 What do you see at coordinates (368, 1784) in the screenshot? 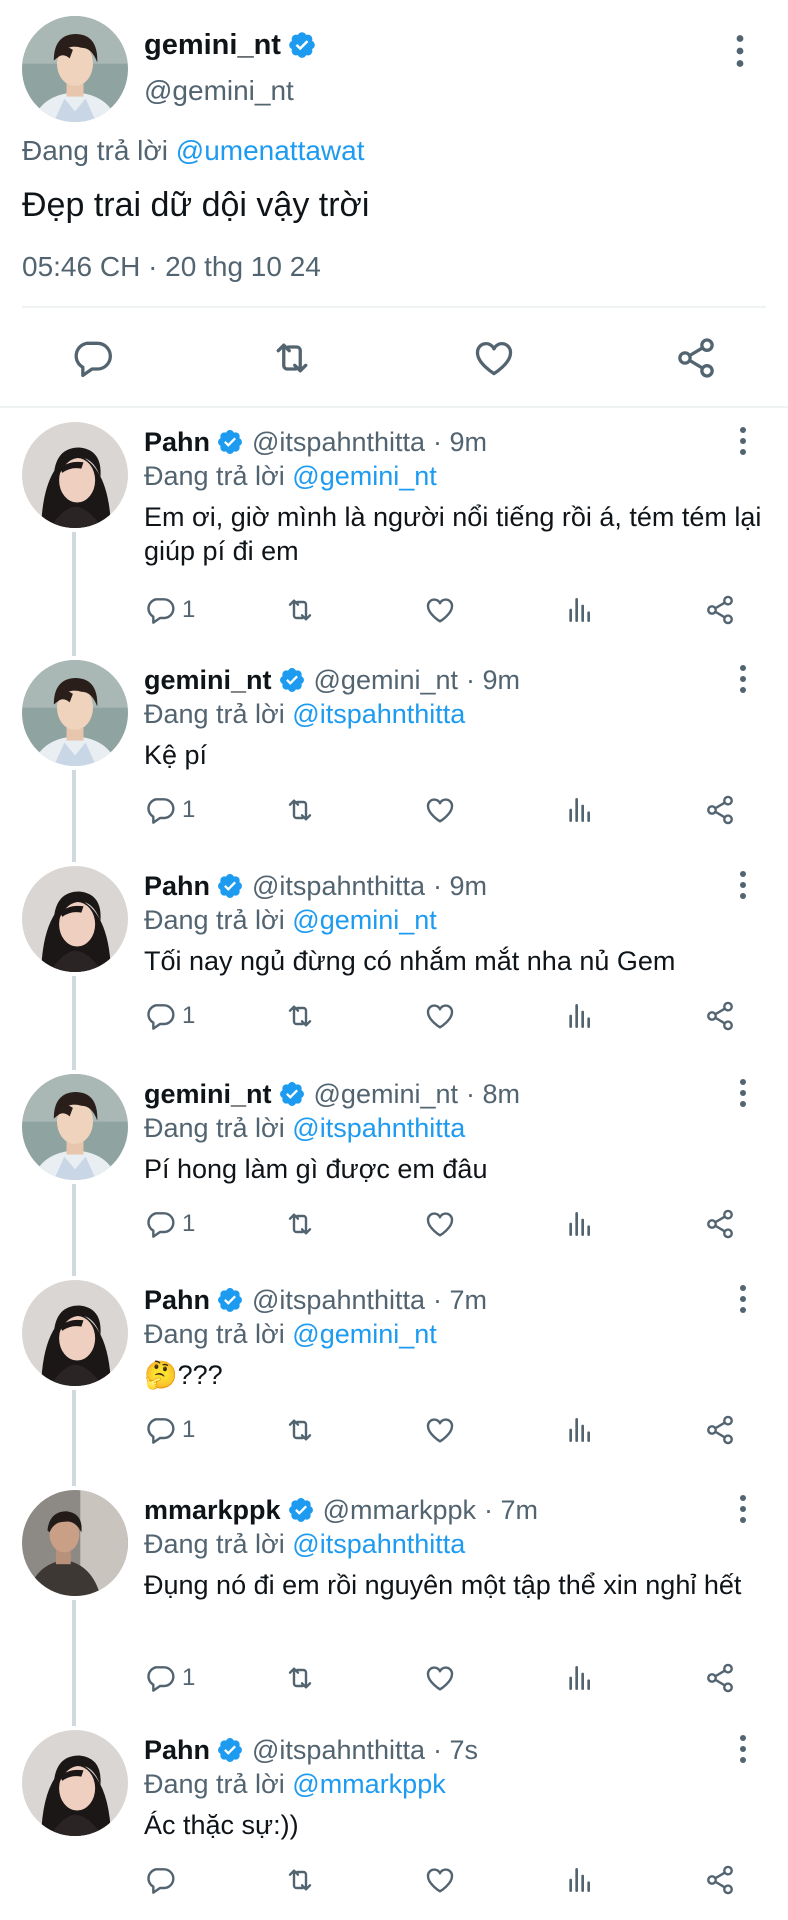
I see `replying-to-link: @mmarkppk` at bounding box center [368, 1784].